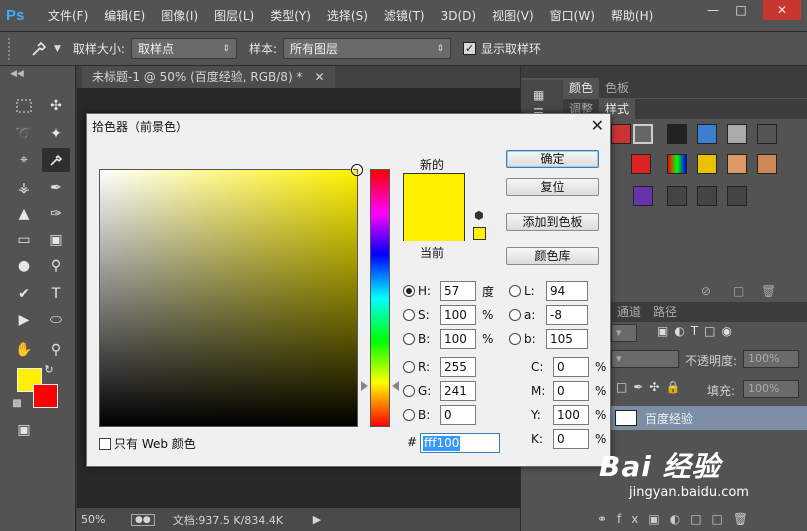 This screenshot has width=807, height=531. Describe the element at coordinates (771, 389) in the screenshot. I see `fill-input: 100%` at that location.